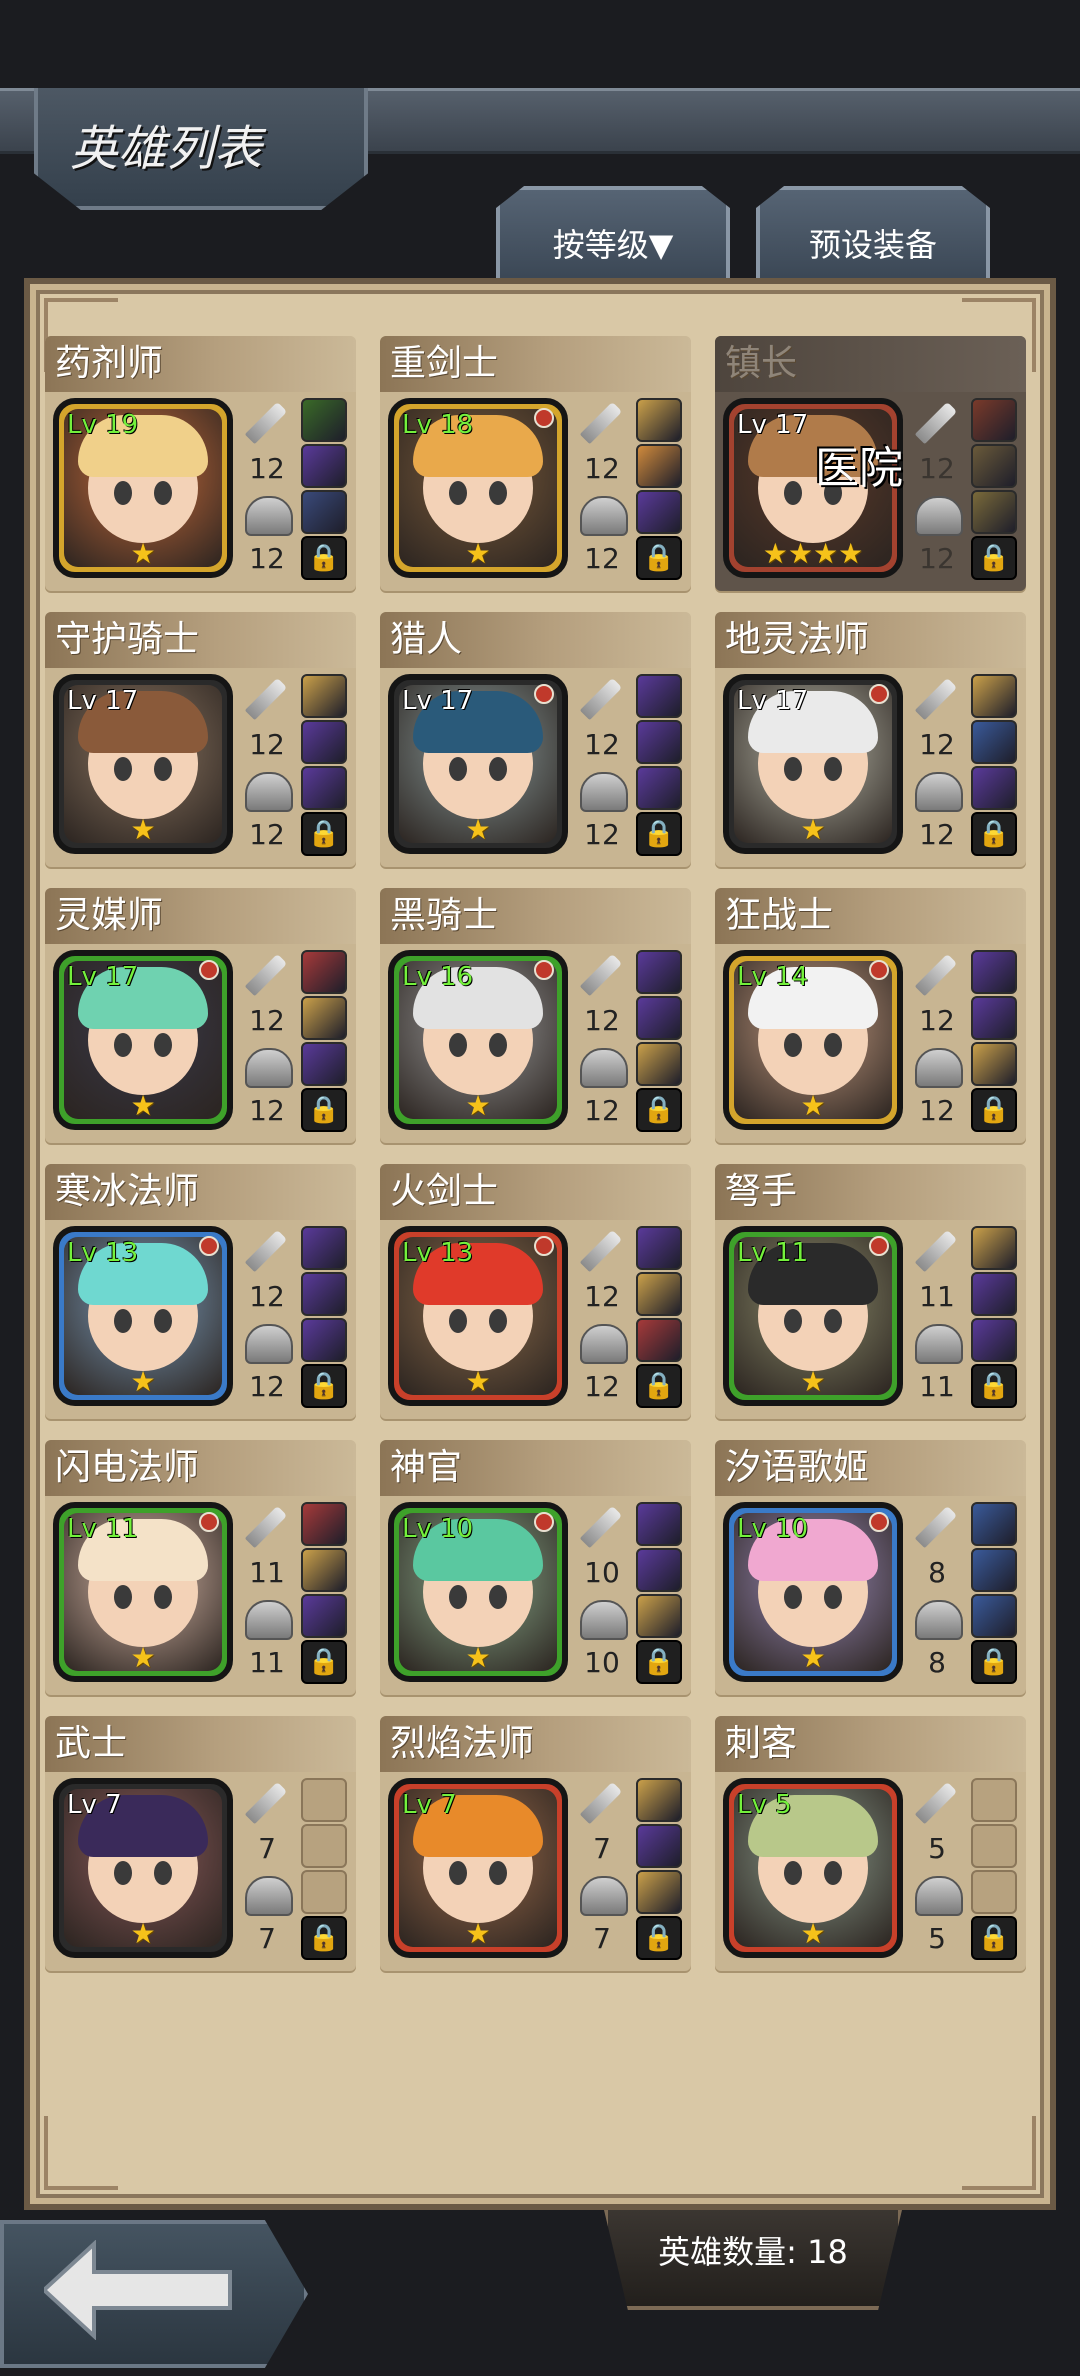  What do you see at coordinates (478, 488) in the screenshot?
I see `hero-portrait: Lv 18 ★` at bounding box center [478, 488].